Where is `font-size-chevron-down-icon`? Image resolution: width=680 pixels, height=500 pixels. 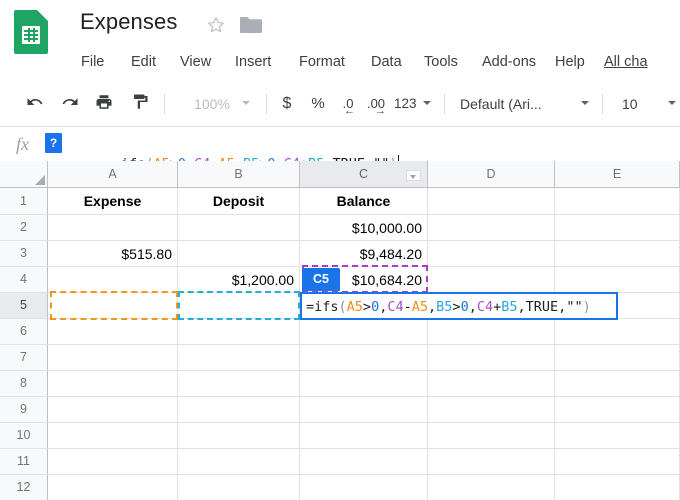
font-size-chevron-down-icon is located at coordinates (672, 103).